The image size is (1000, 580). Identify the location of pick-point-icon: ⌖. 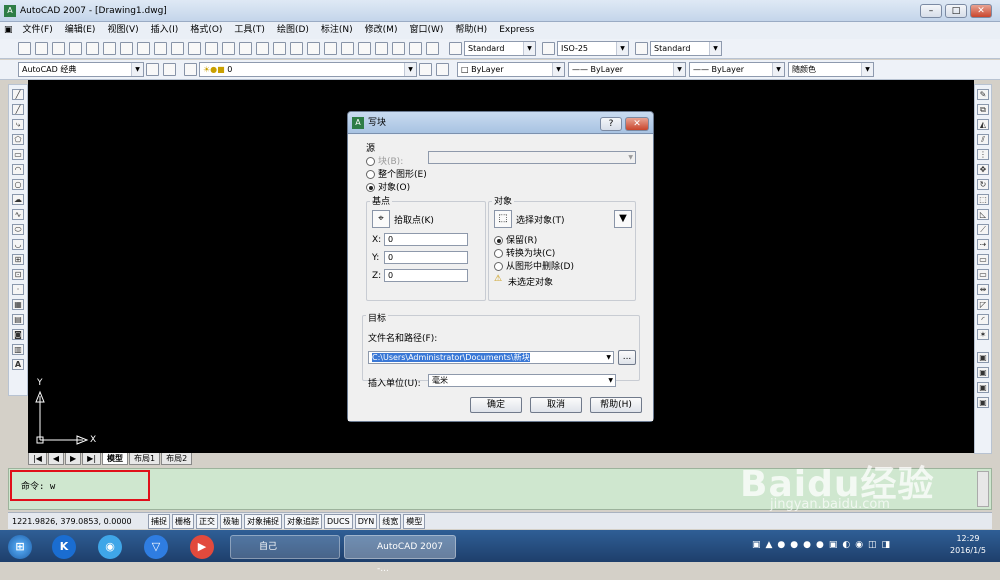
(381, 219).